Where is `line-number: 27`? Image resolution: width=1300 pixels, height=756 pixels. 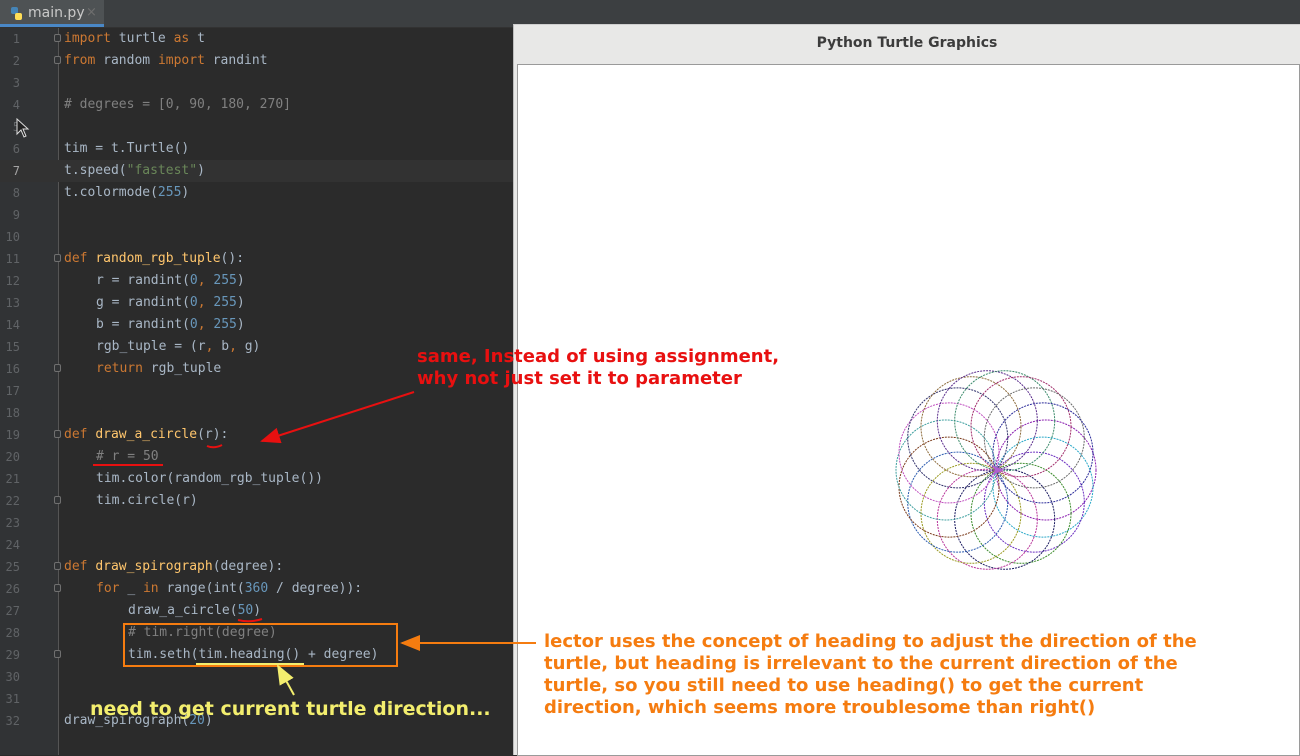
line-number: 27 is located at coordinates (12, 611).